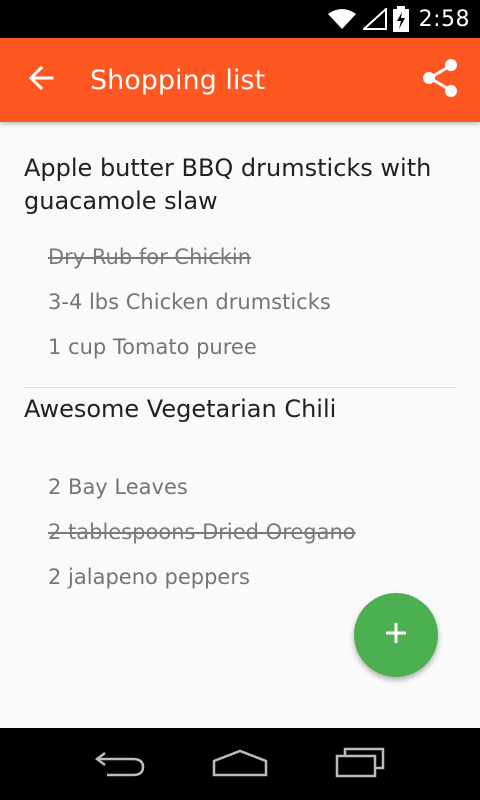  I want to click on status-time: 2:58, so click(444, 19).